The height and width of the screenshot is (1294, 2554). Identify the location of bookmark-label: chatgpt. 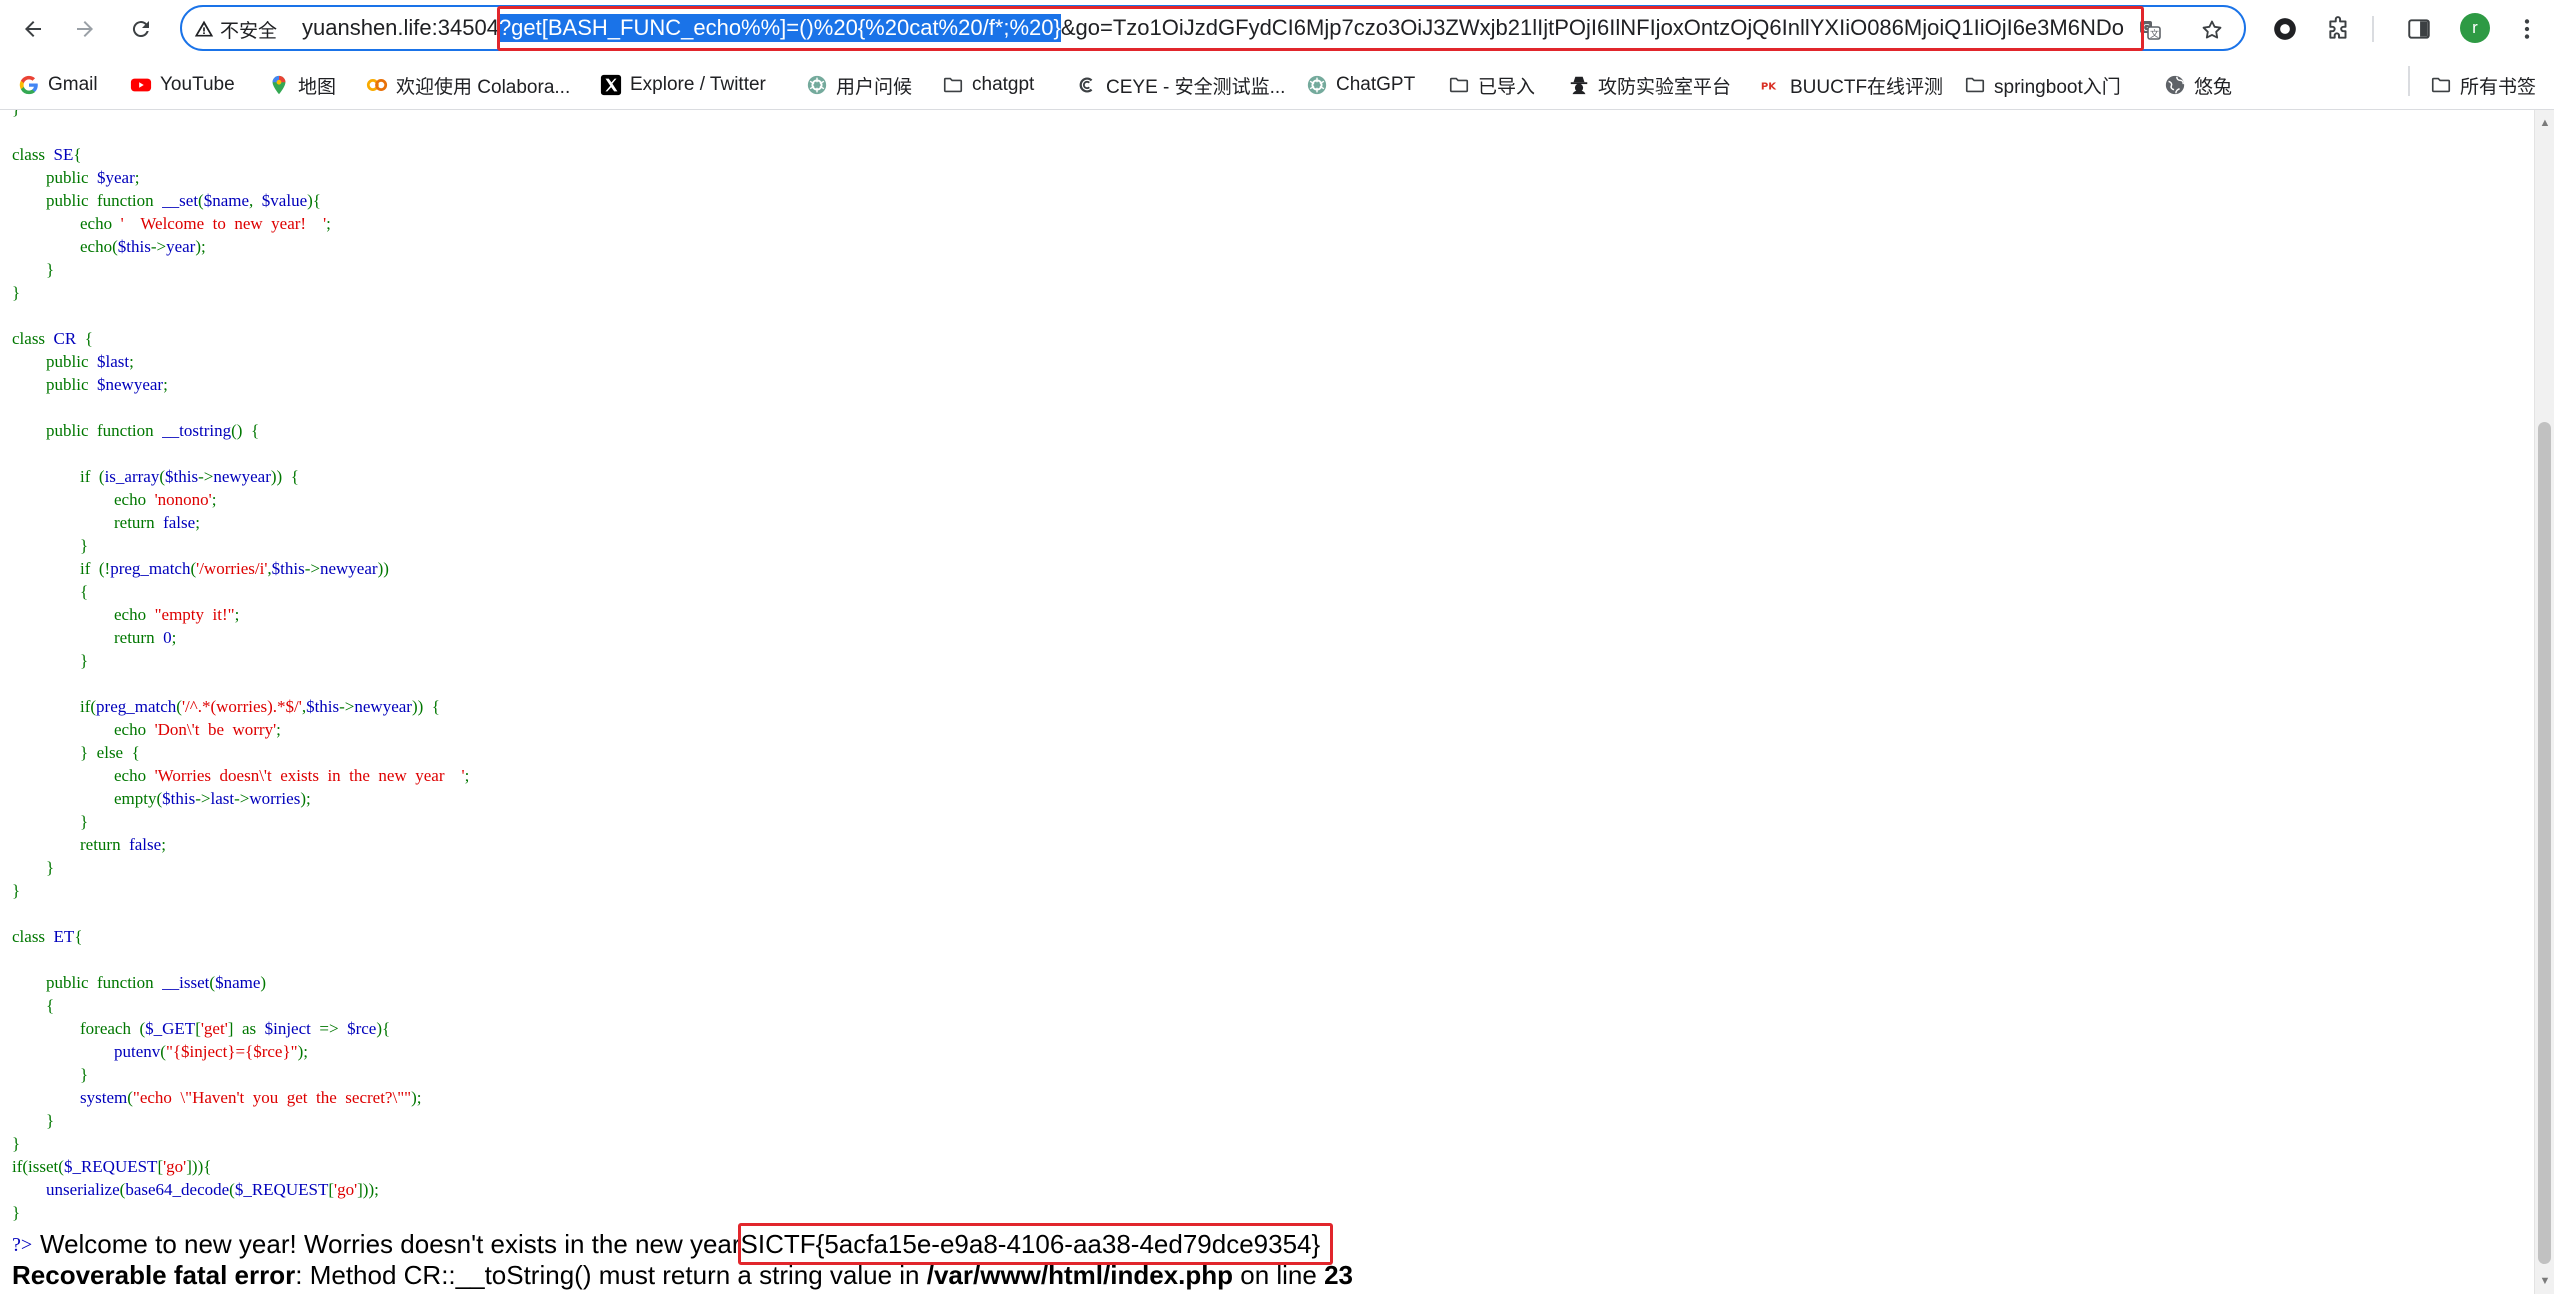
(1003, 84).